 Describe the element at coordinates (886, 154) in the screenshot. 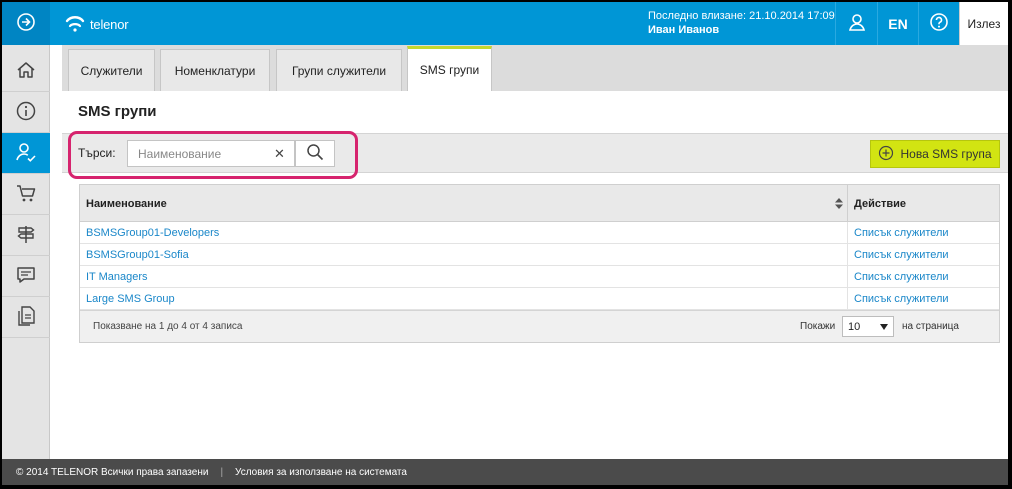

I see `plus-circle-icon` at that location.